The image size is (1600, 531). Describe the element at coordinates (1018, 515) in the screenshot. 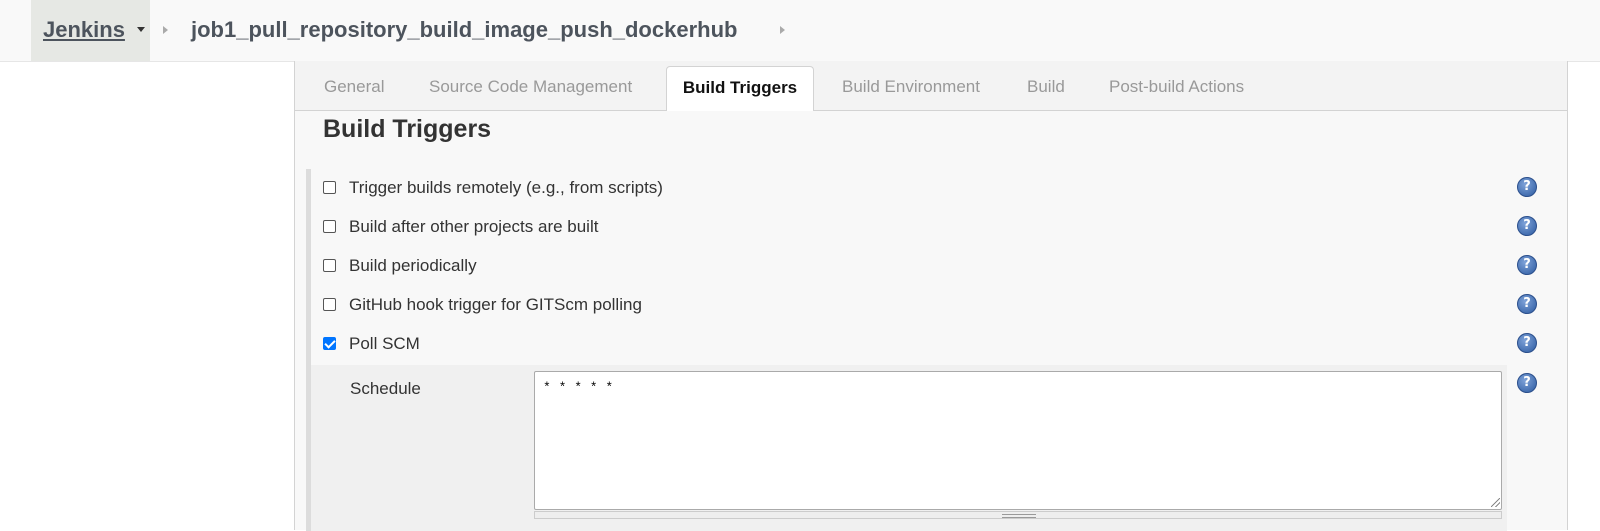

I see `textarea-expand-handle` at that location.